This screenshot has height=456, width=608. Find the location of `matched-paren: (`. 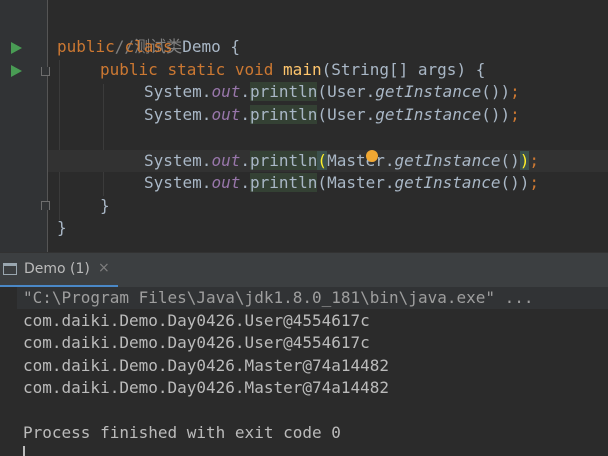

matched-paren: ( is located at coordinates (322, 160).